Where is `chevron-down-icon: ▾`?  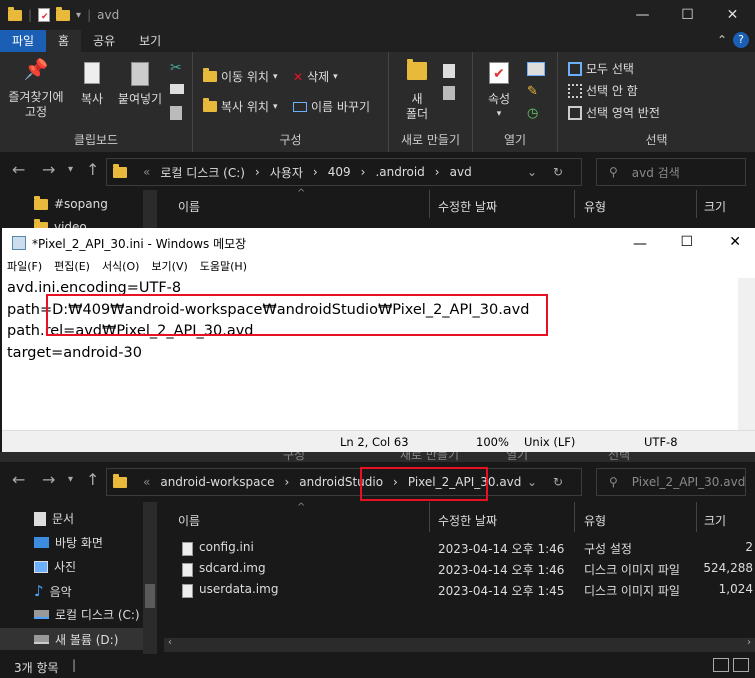
chevron-down-icon: ▾ is located at coordinates (78, 15).